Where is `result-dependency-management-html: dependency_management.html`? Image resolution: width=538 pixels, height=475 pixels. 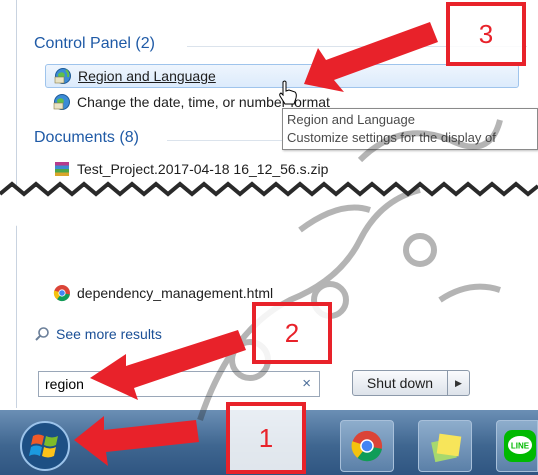
result-dependency-management-html: dependency_management.html is located at coordinates (163, 293).